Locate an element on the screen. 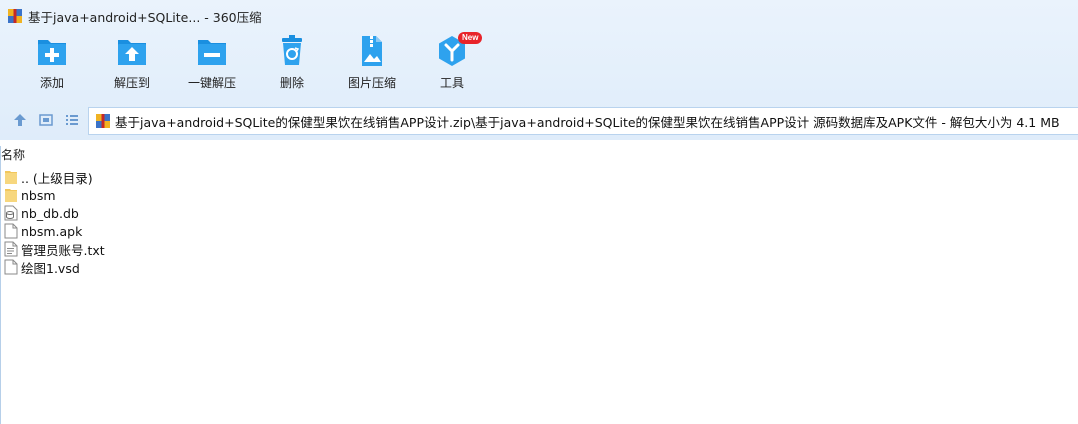 The image size is (1078, 424). add-button: 添加 is located at coordinates (52, 65).